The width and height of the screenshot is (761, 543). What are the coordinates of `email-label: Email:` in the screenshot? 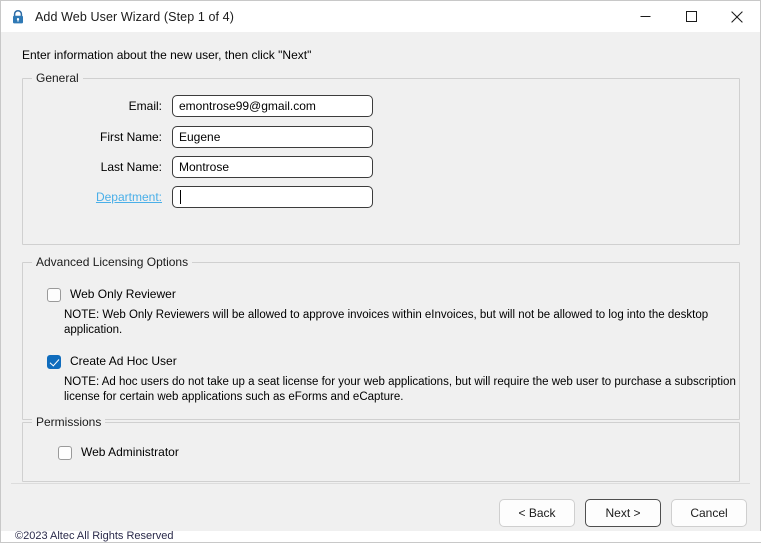 It's located at (145, 106).